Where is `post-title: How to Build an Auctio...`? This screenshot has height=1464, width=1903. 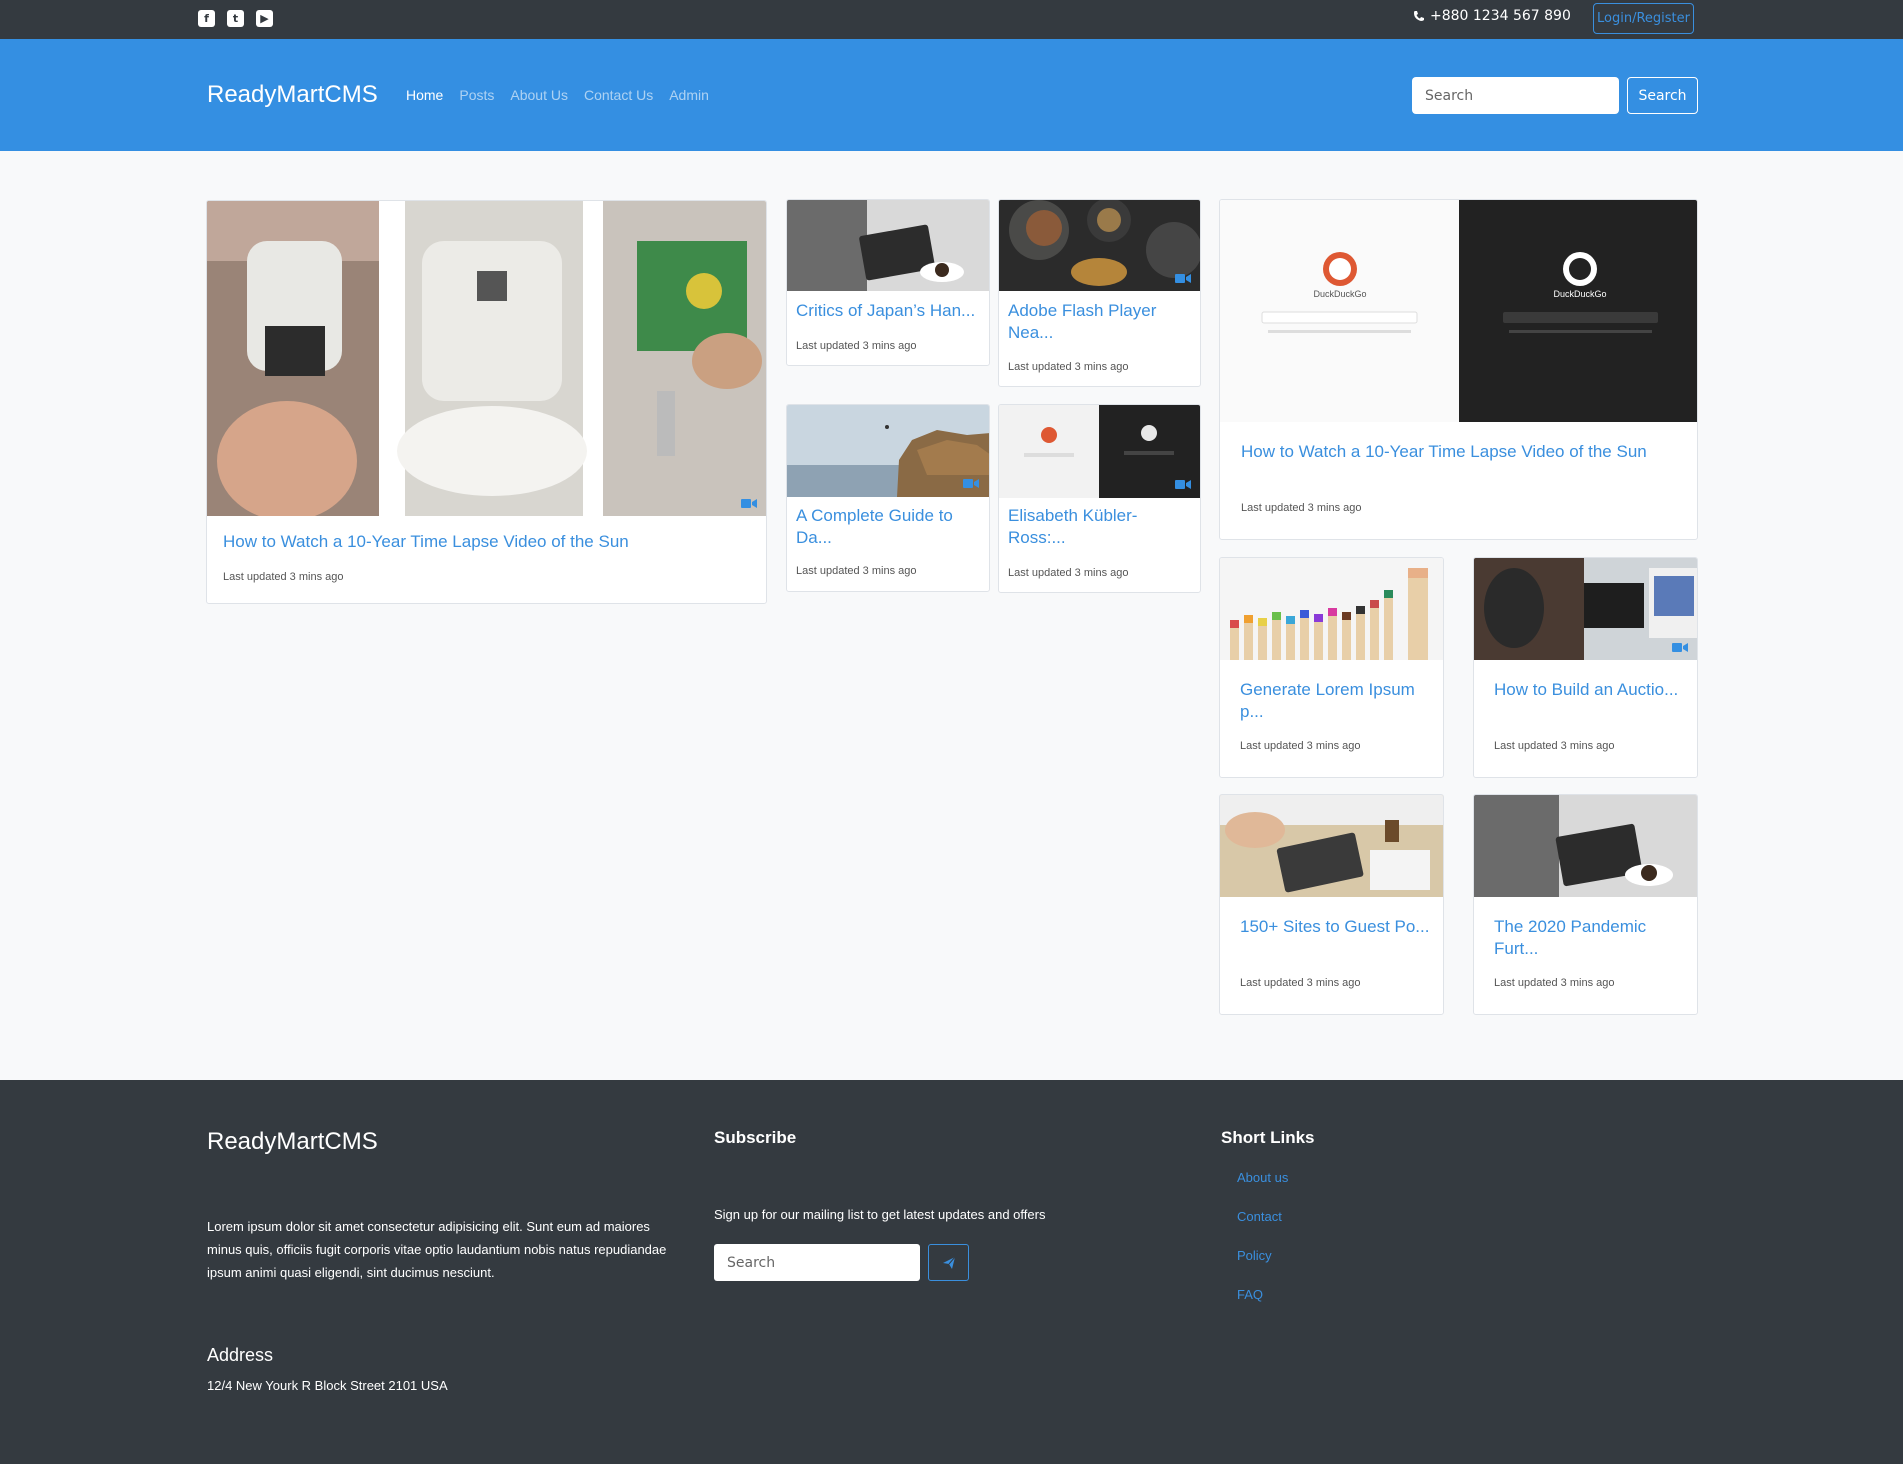 post-title: How to Build an Auctio... is located at coordinates (1589, 690).